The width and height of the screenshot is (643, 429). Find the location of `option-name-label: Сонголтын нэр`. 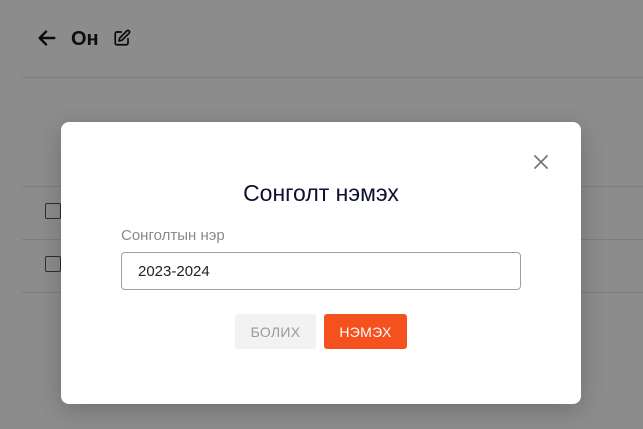

option-name-label: Сонголтын нэр is located at coordinates (173, 235).